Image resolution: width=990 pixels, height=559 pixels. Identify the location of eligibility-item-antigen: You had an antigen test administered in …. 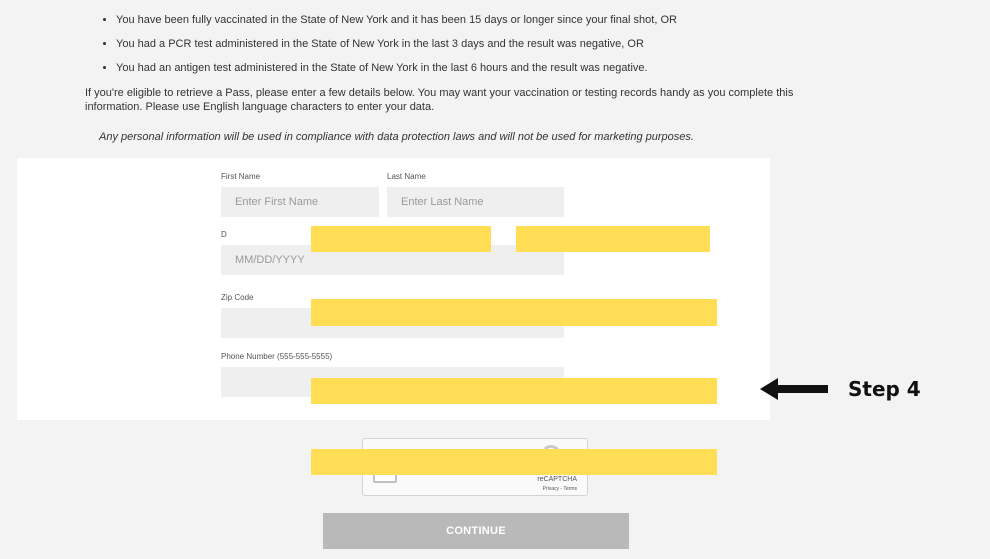
(396, 68).